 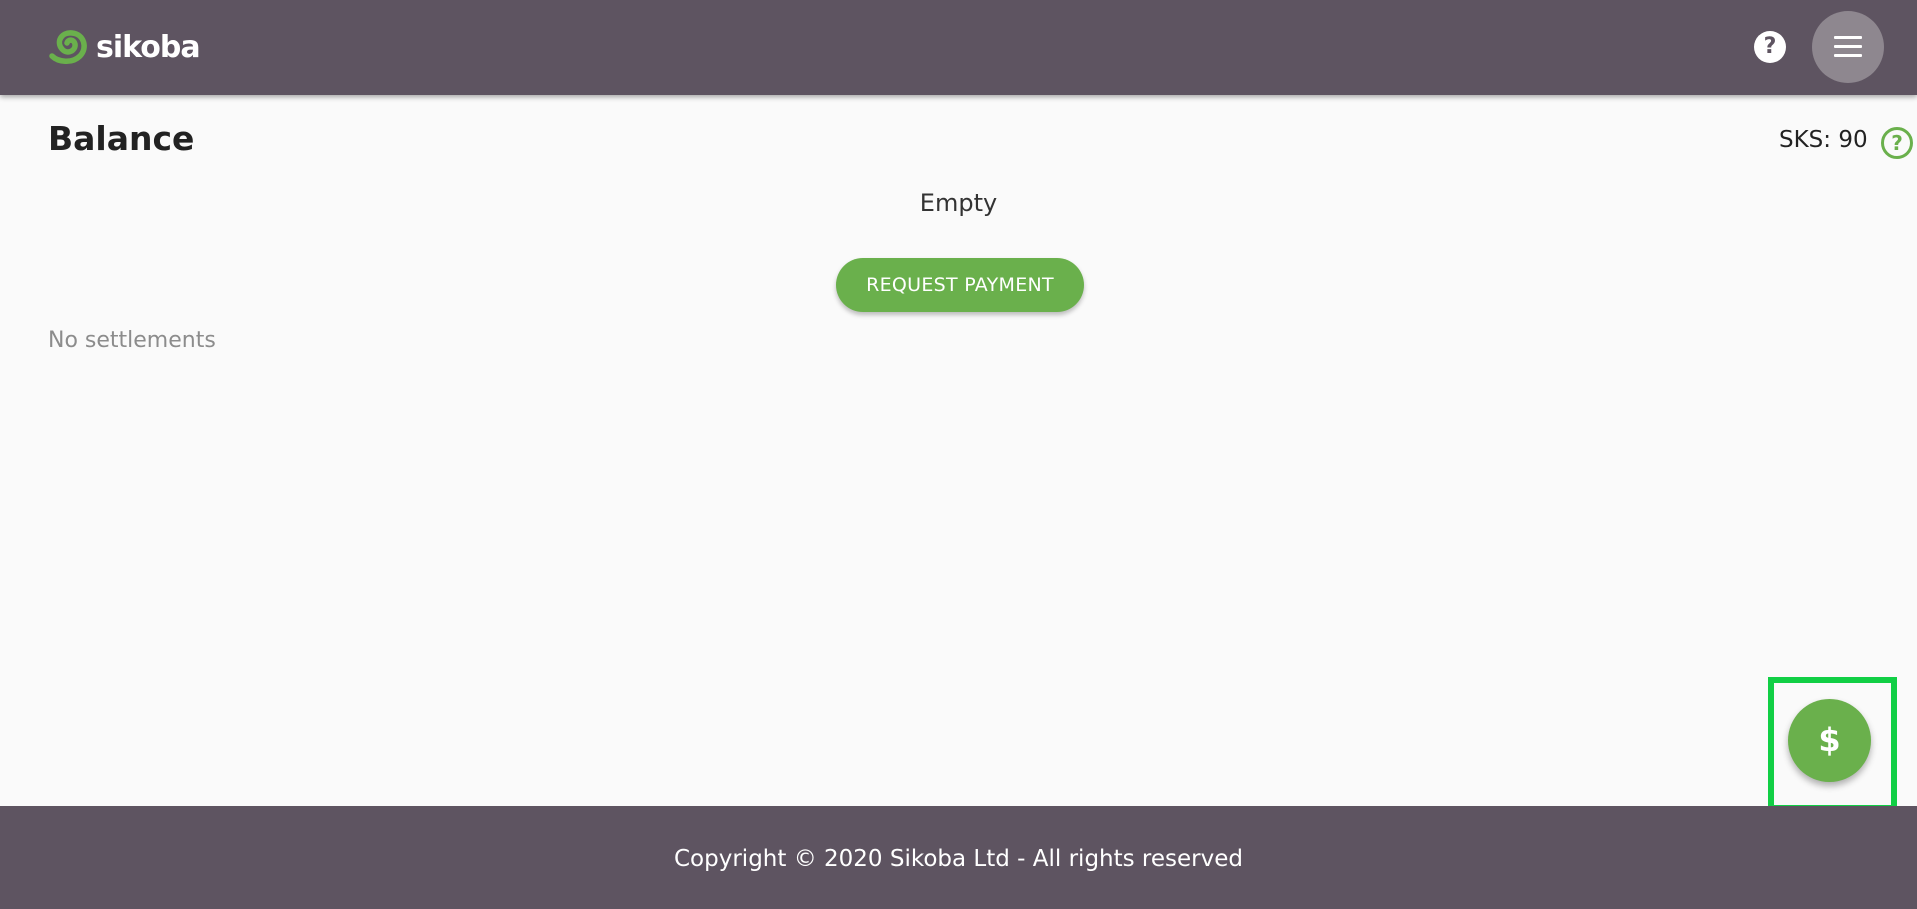 I want to click on top-app-bar: sikoba ?, so click(x=958, y=47).